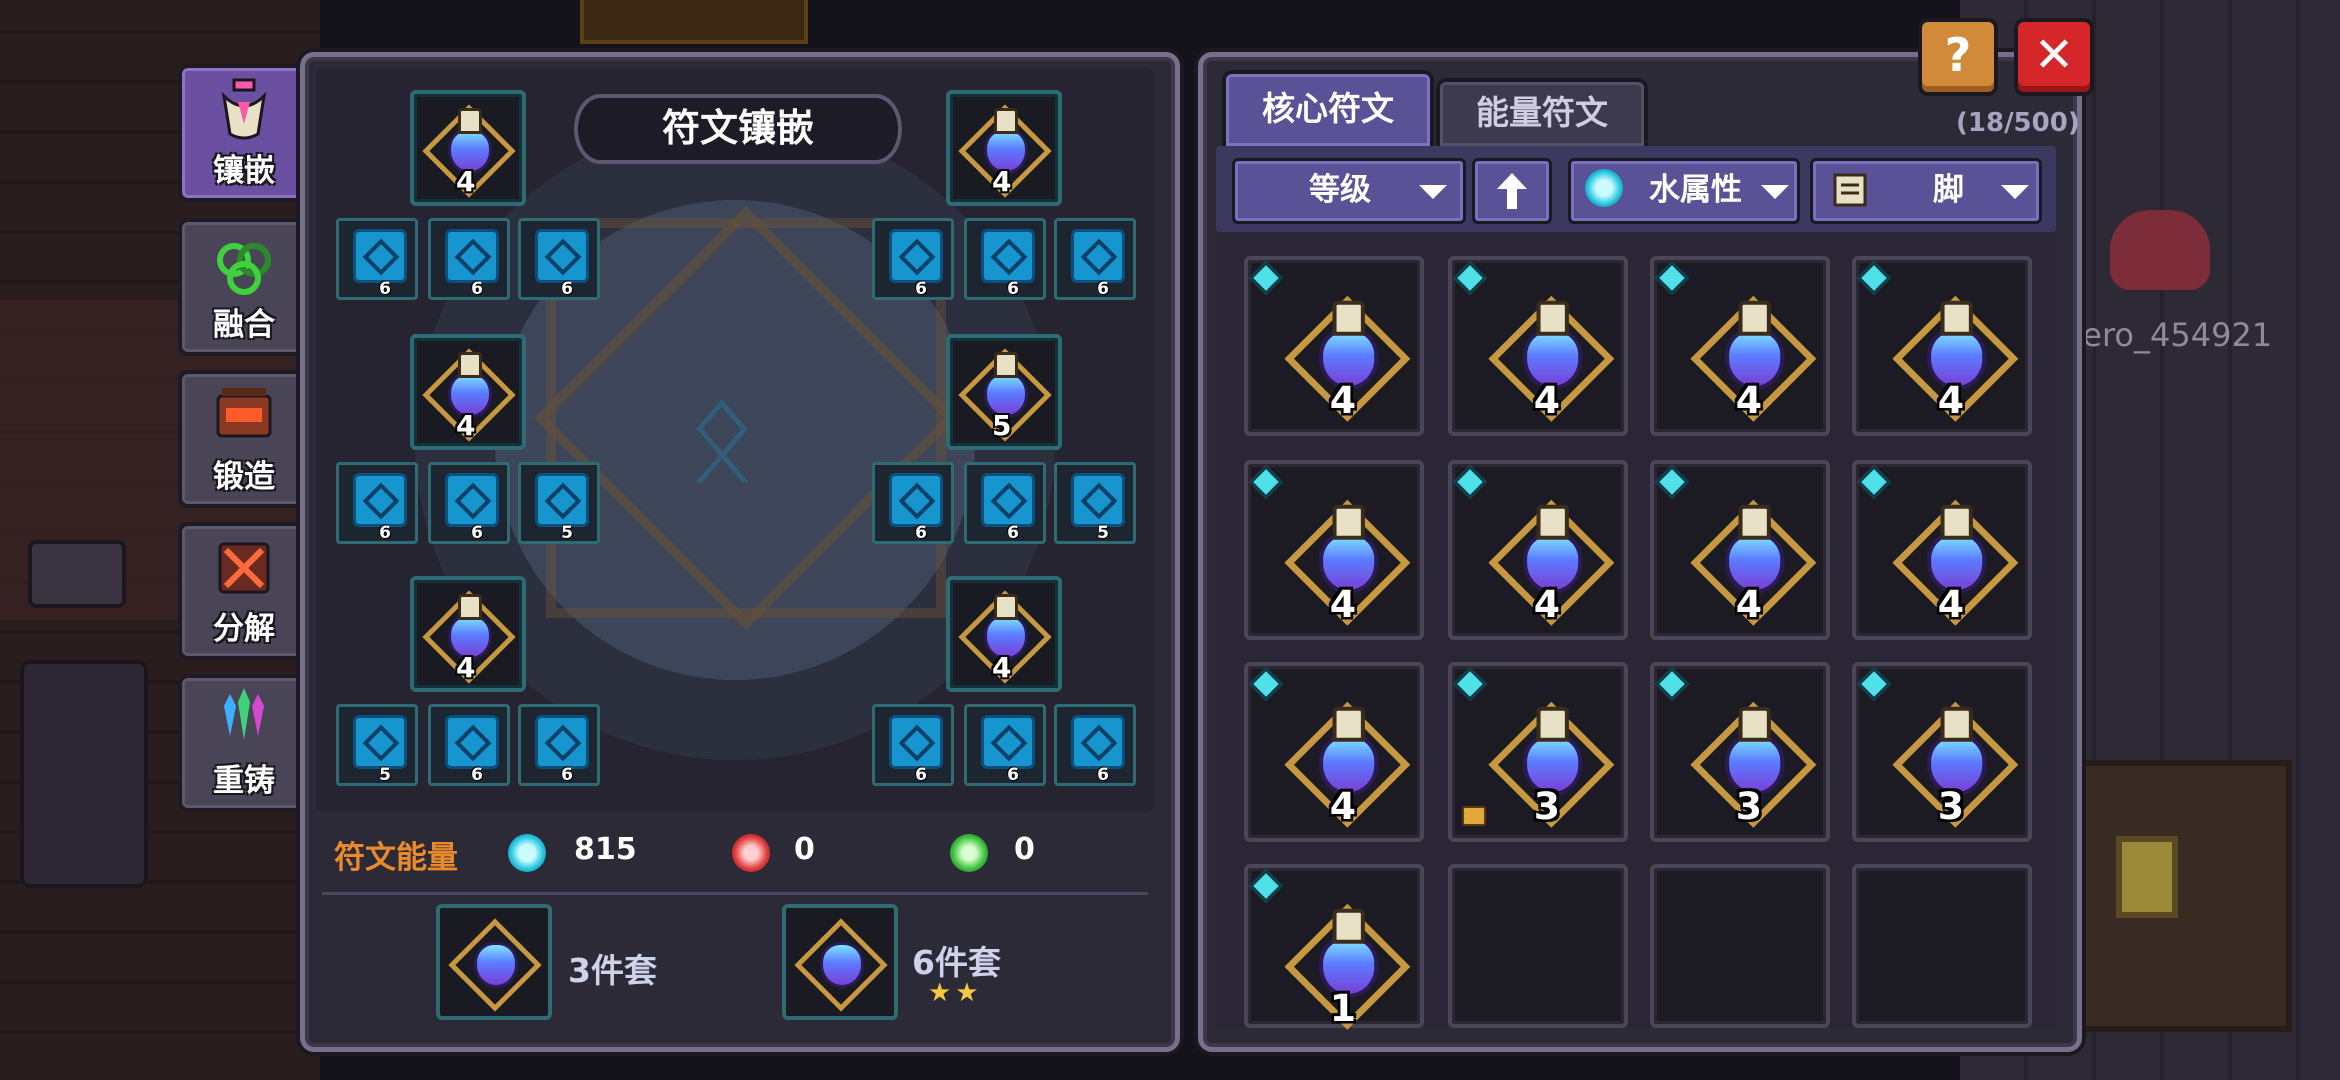 The image size is (2340, 1080). Describe the element at coordinates (1334, 947) in the screenshot. I see `inventory-rune-cell: 1` at that location.